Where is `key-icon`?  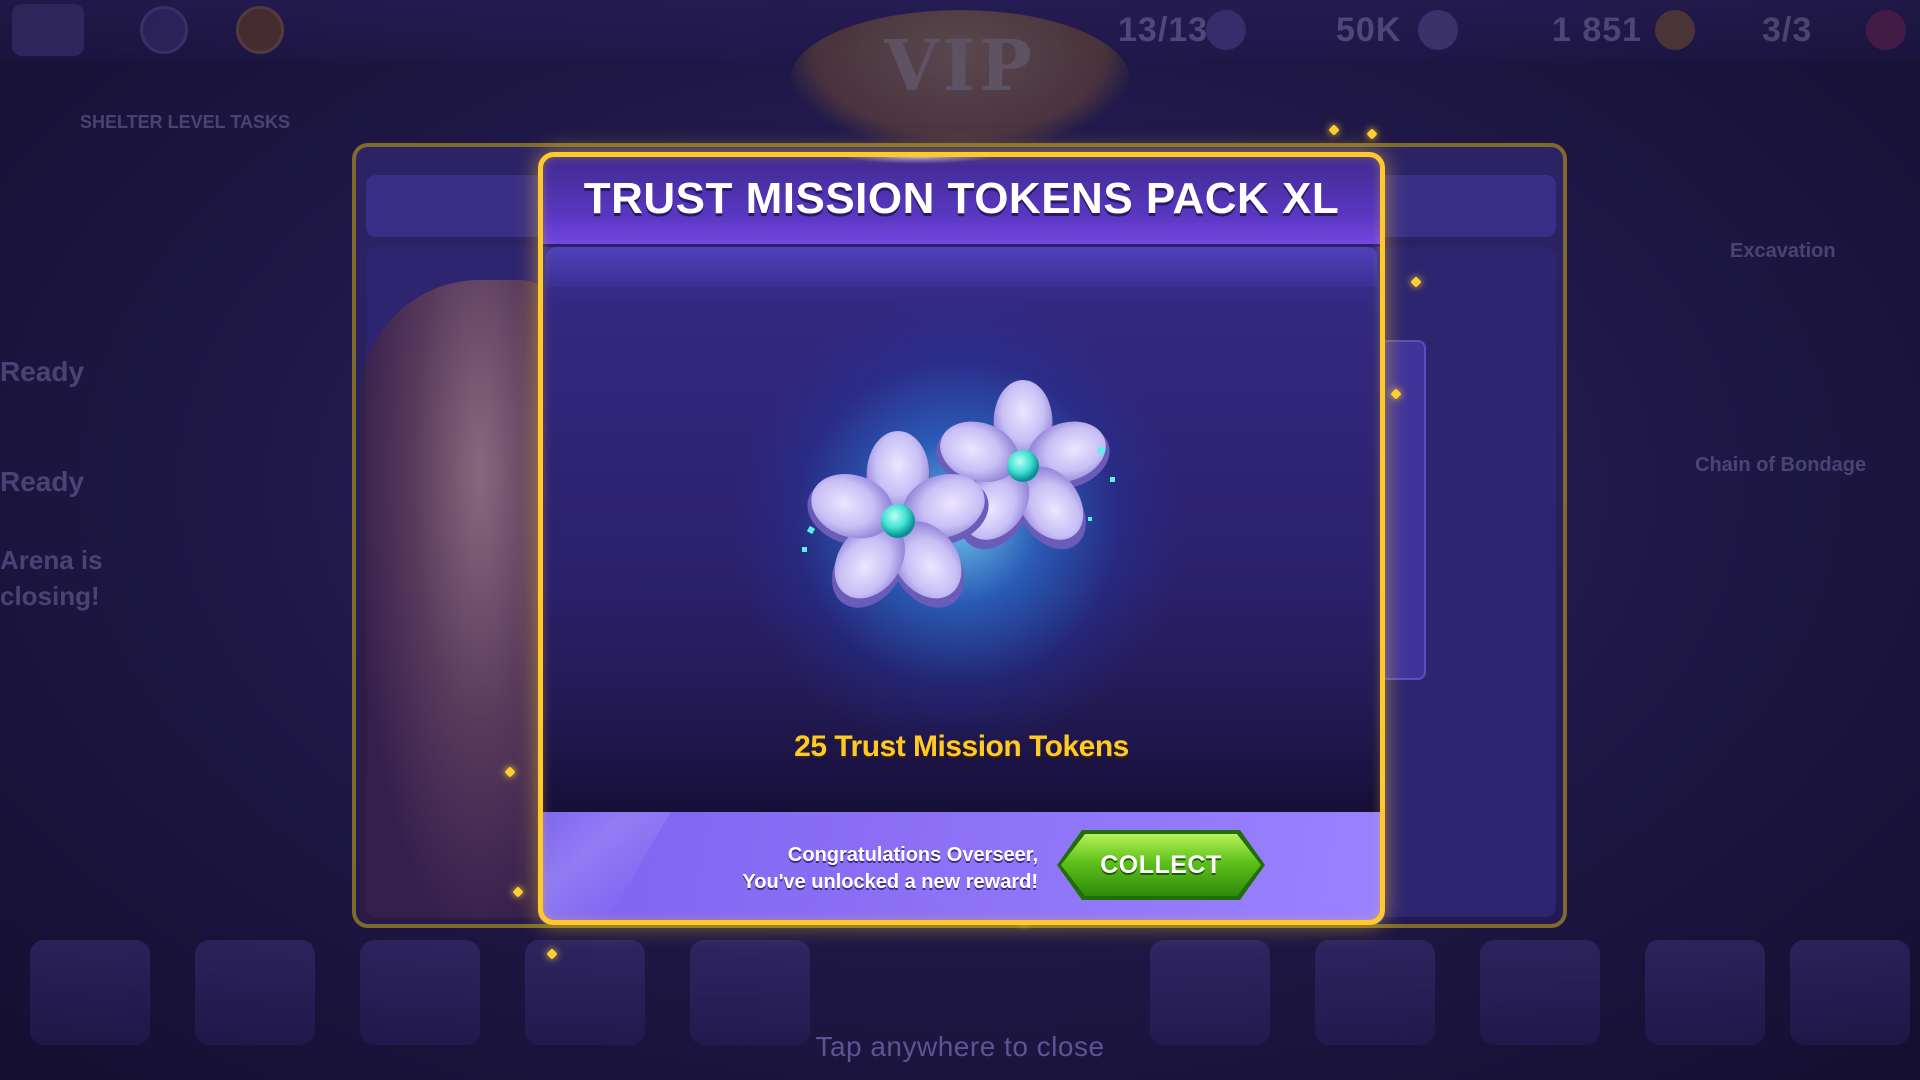
key-icon is located at coordinates (1886, 30).